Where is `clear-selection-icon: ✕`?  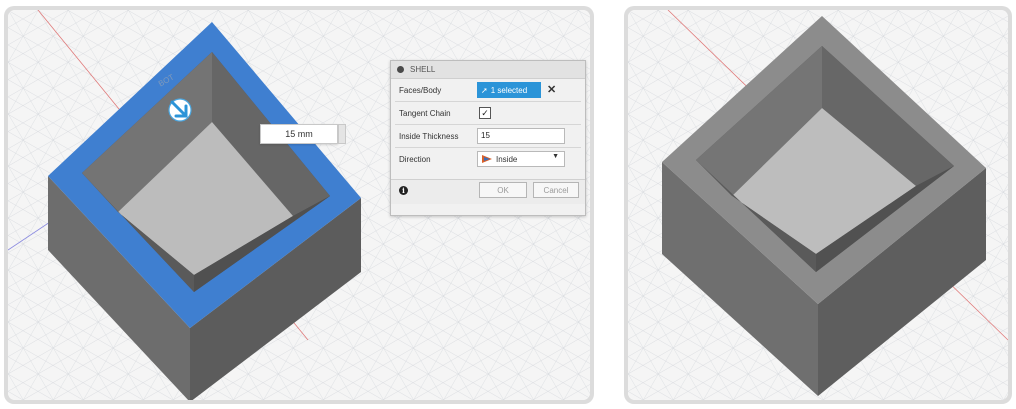
clear-selection-icon: ✕ is located at coordinates (551, 89).